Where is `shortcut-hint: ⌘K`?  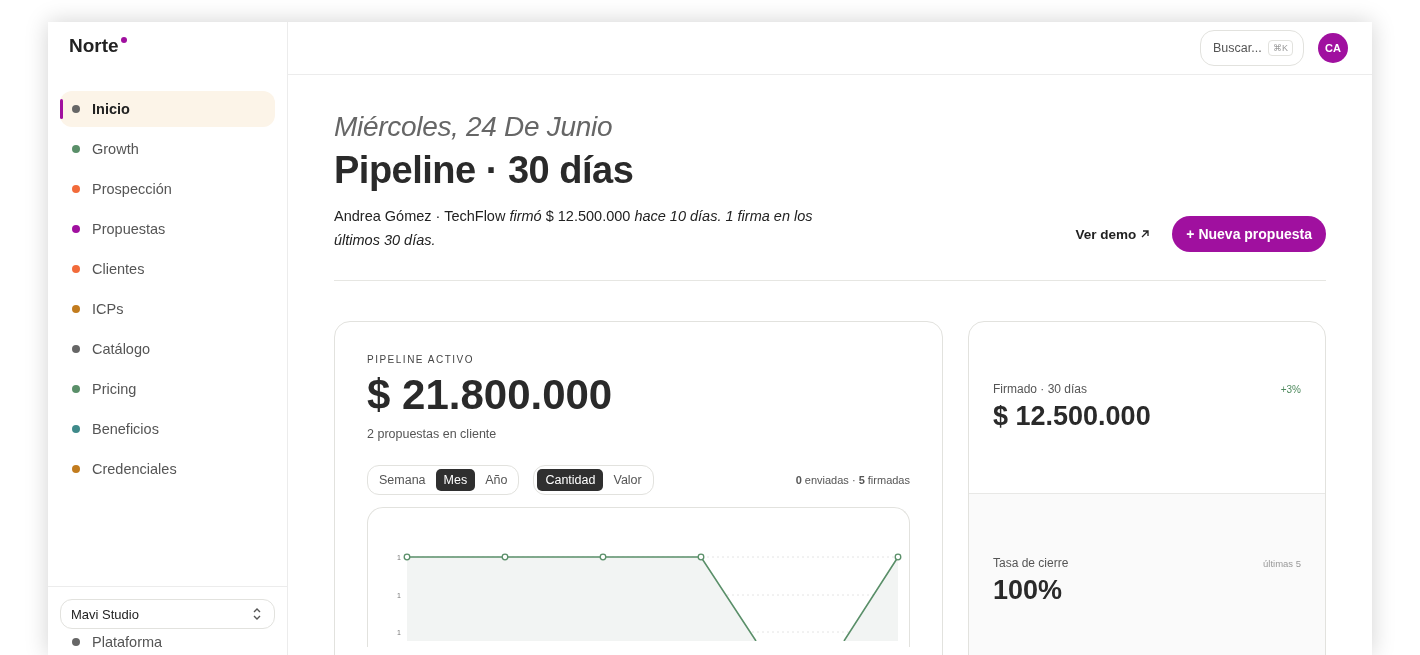 shortcut-hint: ⌘K is located at coordinates (1280, 48).